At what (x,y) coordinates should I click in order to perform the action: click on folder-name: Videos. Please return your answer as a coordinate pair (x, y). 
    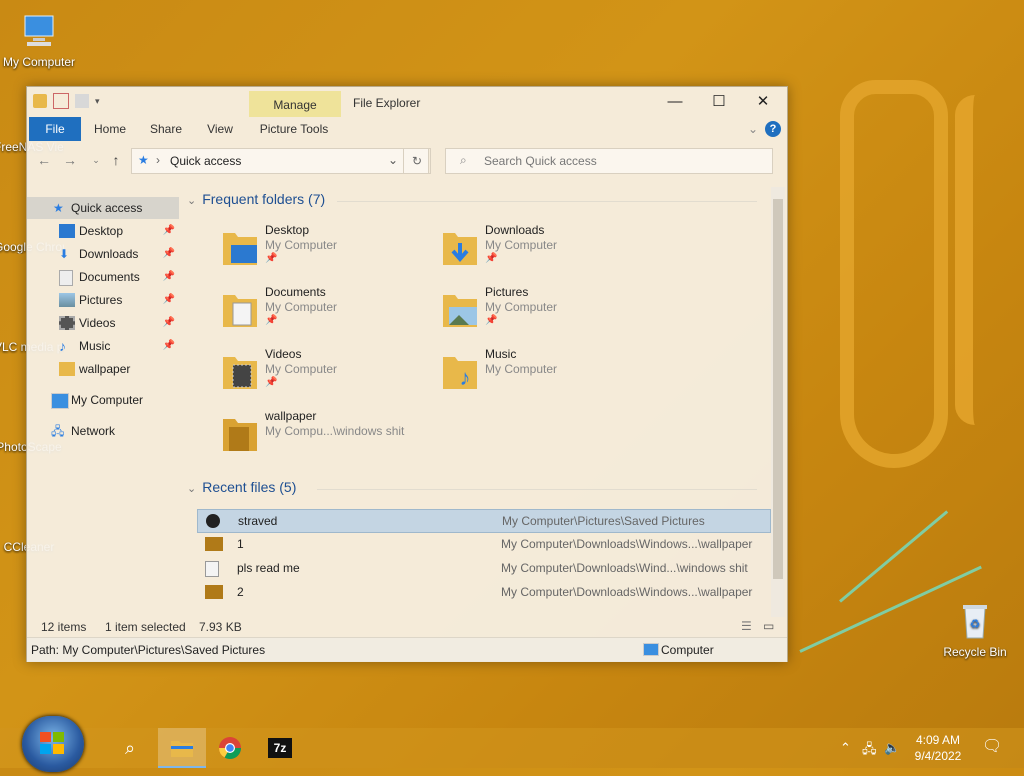
    Looking at the image, I should click on (283, 354).